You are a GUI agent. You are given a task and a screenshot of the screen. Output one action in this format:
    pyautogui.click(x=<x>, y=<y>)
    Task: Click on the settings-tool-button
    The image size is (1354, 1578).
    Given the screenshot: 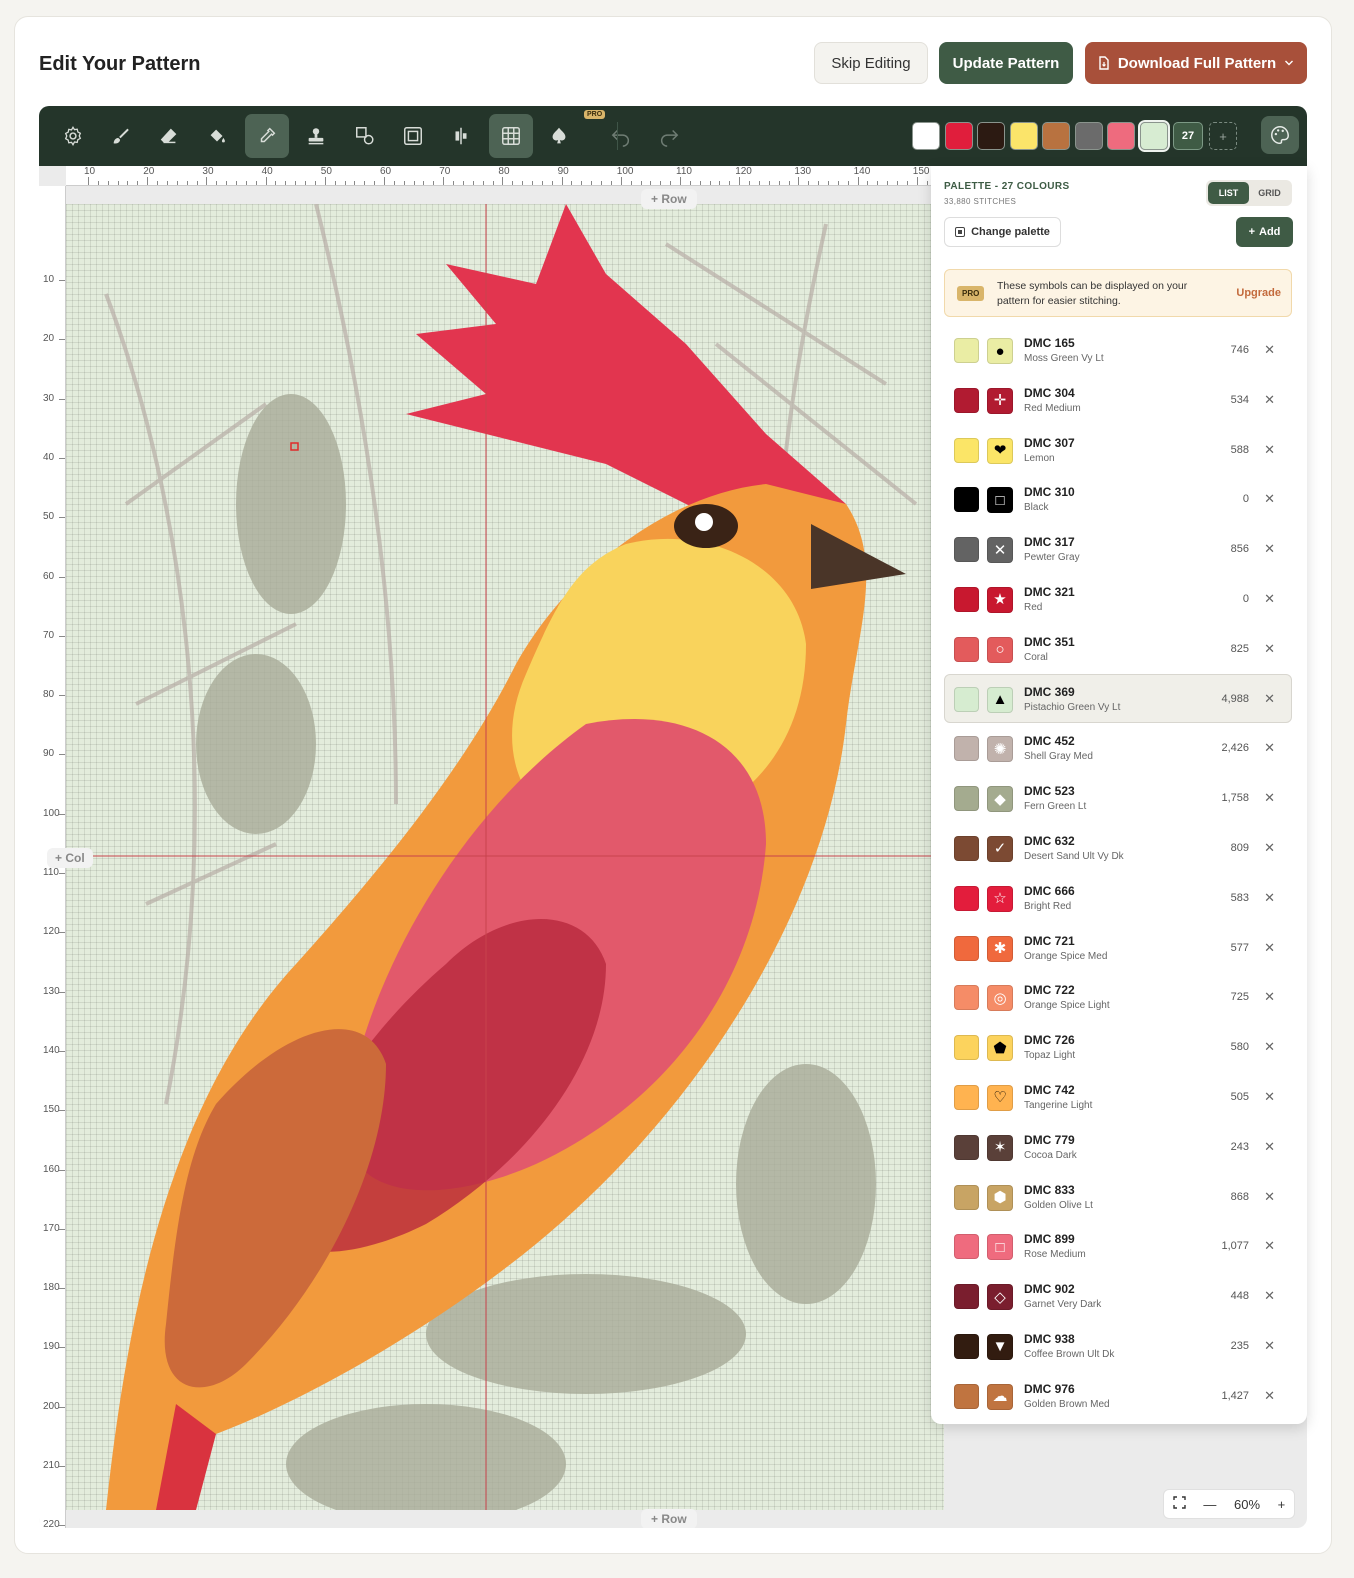 What is the action you would take?
    pyautogui.click(x=73, y=136)
    